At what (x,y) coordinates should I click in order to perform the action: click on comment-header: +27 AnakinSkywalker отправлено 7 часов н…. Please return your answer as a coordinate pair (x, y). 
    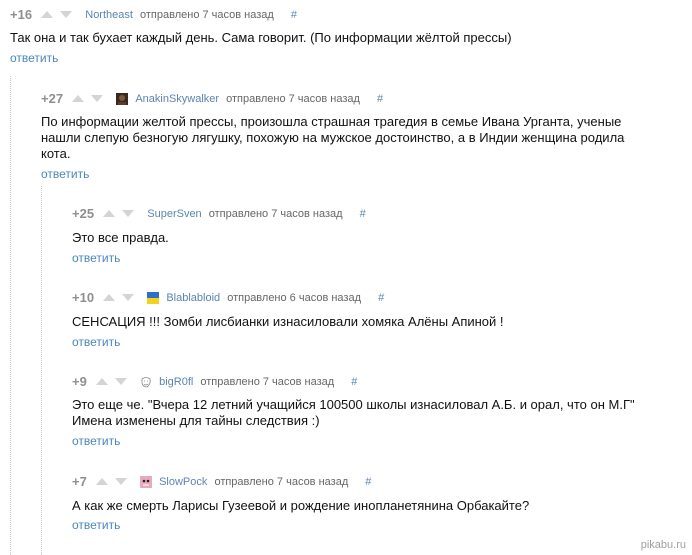
    Looking at the image, I should click on (212, 99).